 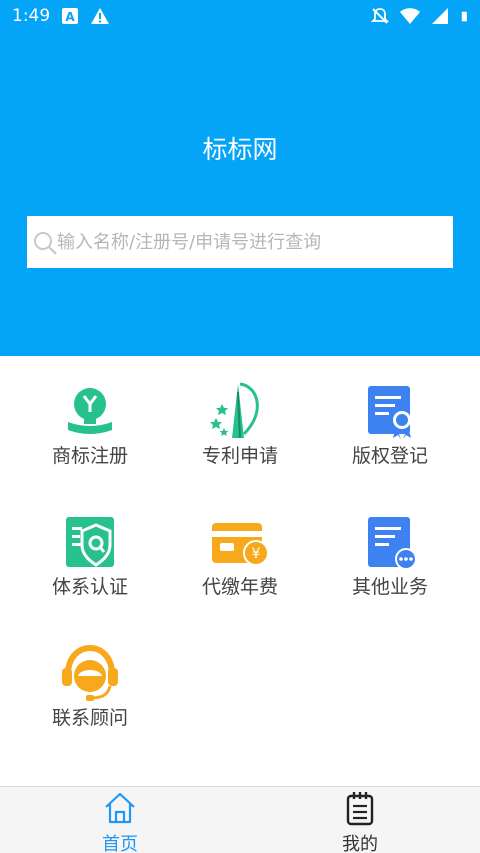 I want to click on service-system-certification: 体系认证, so click(x=90, y=552).